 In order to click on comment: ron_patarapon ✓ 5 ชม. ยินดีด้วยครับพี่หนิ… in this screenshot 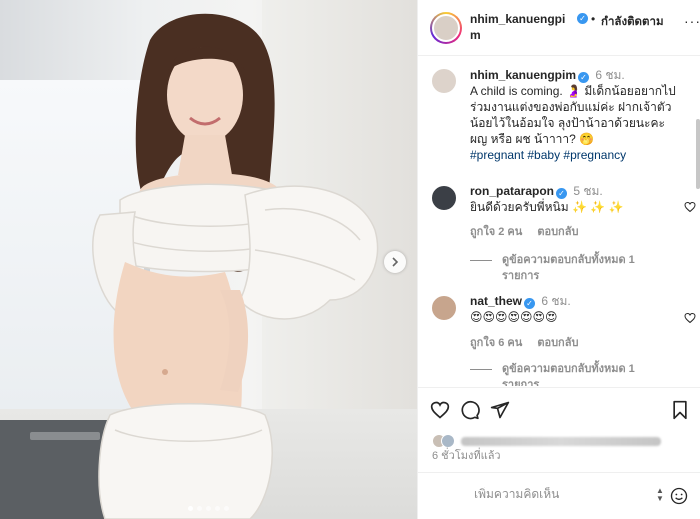, I will do `click(575, 199)`.